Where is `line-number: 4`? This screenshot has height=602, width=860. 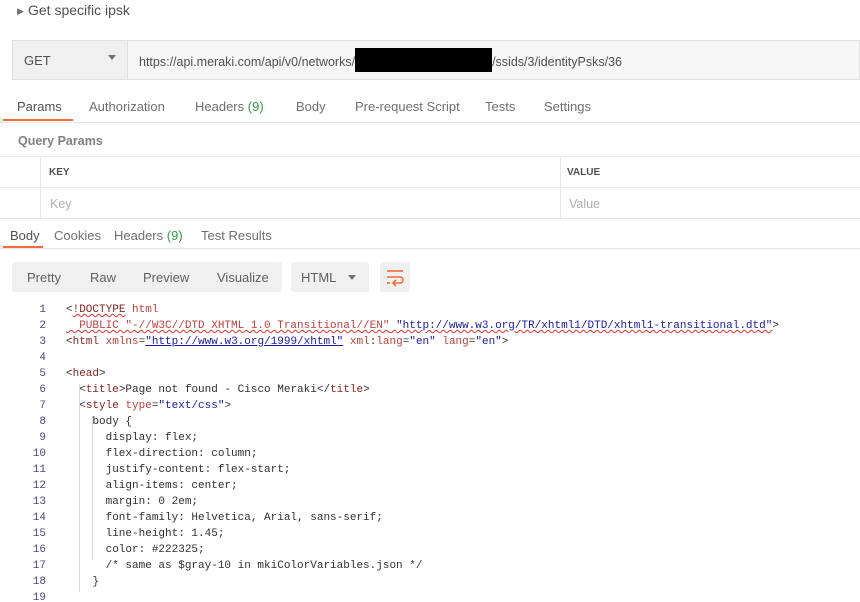
line-number: 4 is located at coordinates (42, 358).